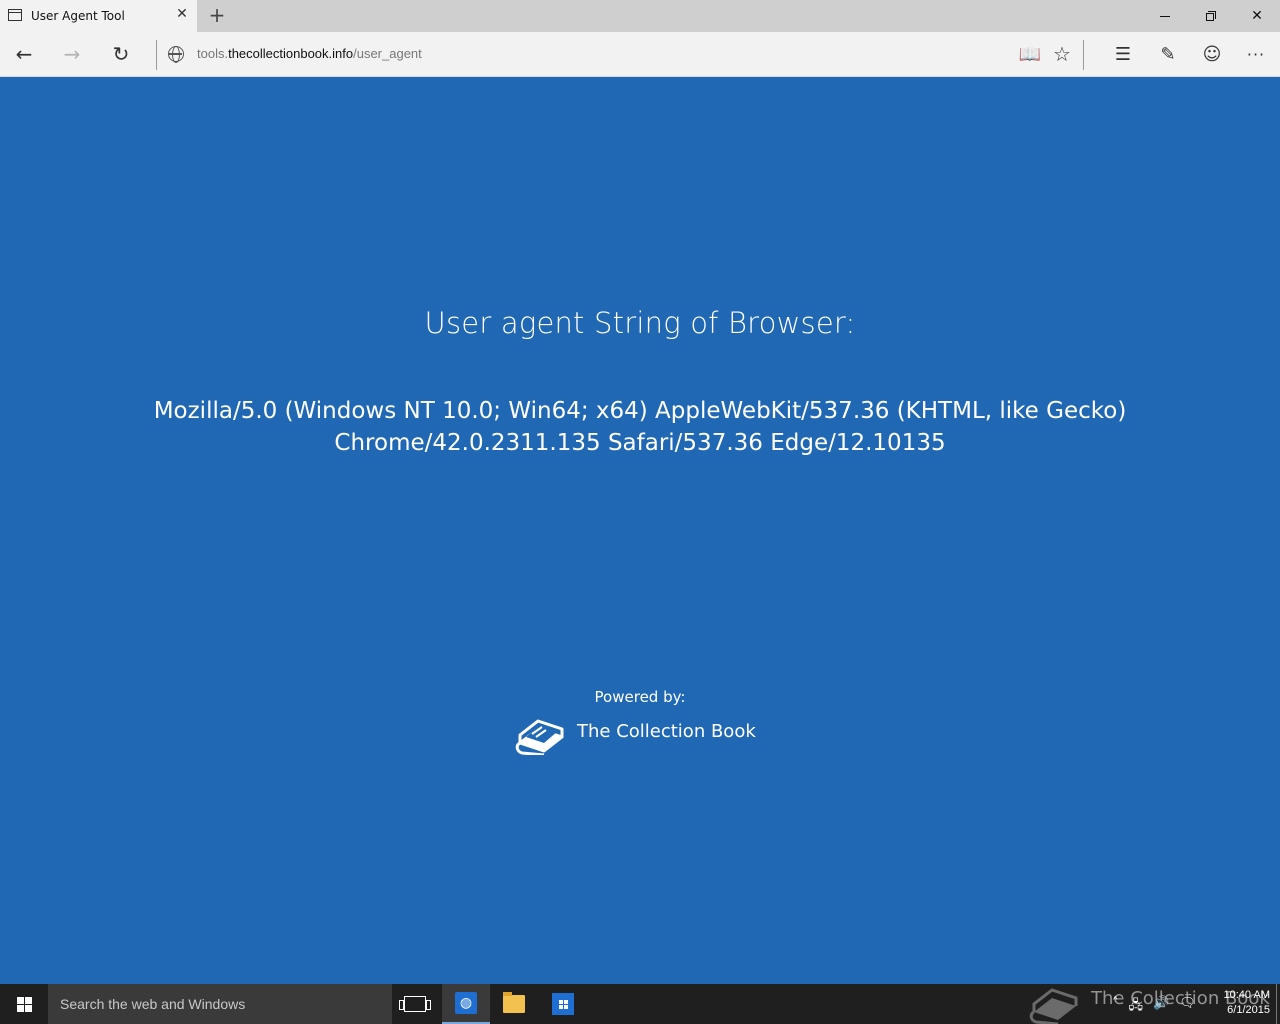 Image resolution: width=1280 pixels, height=1024 pixels. What do you see at coordinates (213, 53) in the screenshot?
I see `url-prefix: tools.` at bounding box center [213, 53].